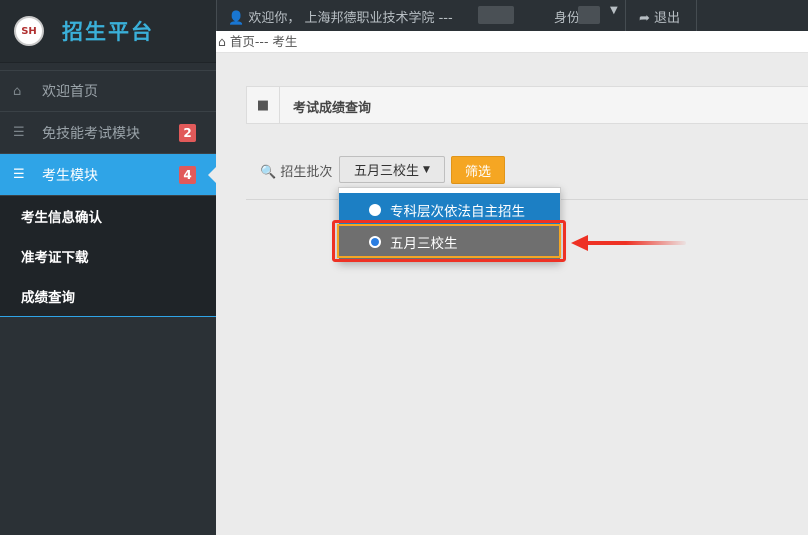  What do you see at coordinates (29, 31) in the screenshot?
I see `school-logo-icon: SH` at bounding box center [29, 31].